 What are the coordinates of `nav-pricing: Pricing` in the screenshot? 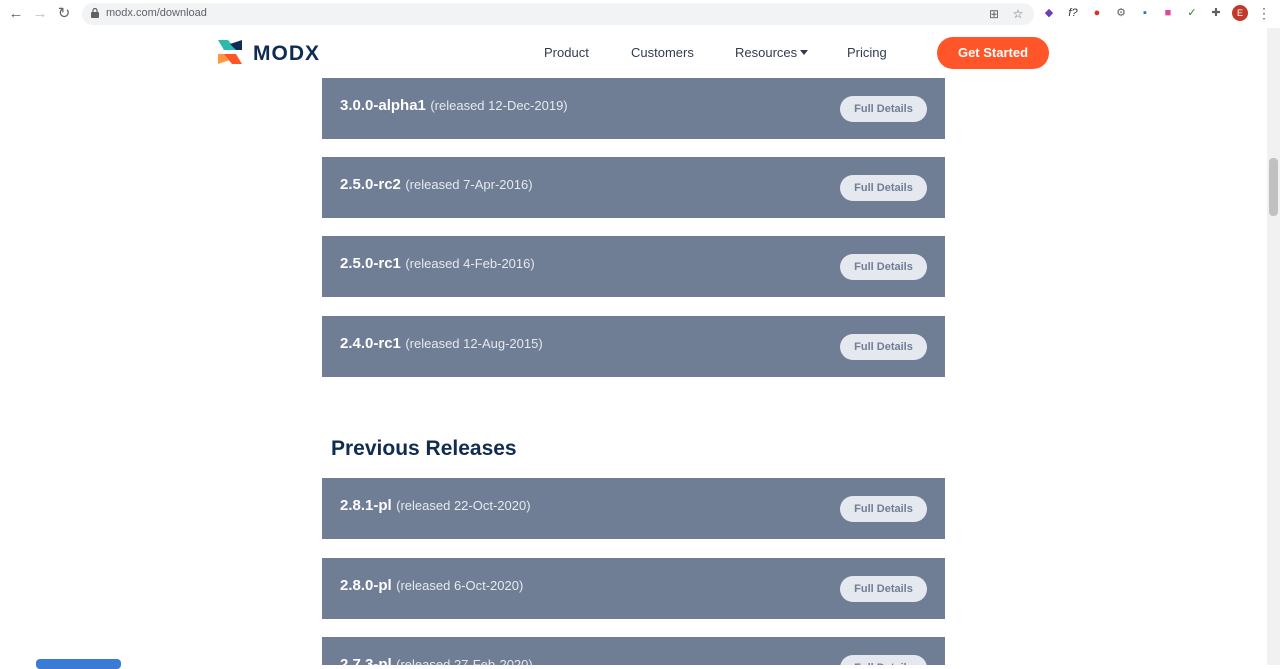 It's located at (867, 52).